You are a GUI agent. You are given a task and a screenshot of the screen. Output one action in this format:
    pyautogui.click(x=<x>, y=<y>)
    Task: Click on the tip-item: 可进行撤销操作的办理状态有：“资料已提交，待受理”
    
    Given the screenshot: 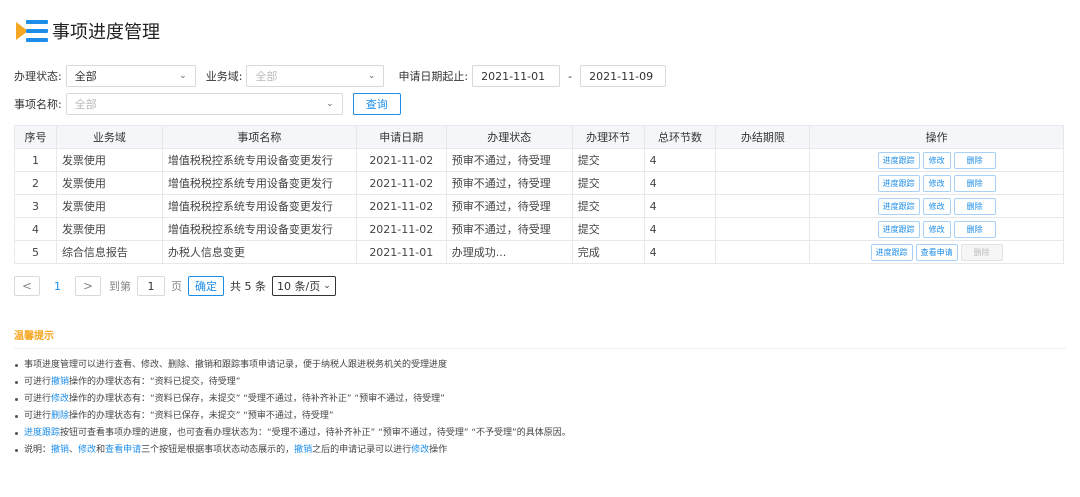 What is the action you would take?
    pyautogui.click(x=540, y=382)
    